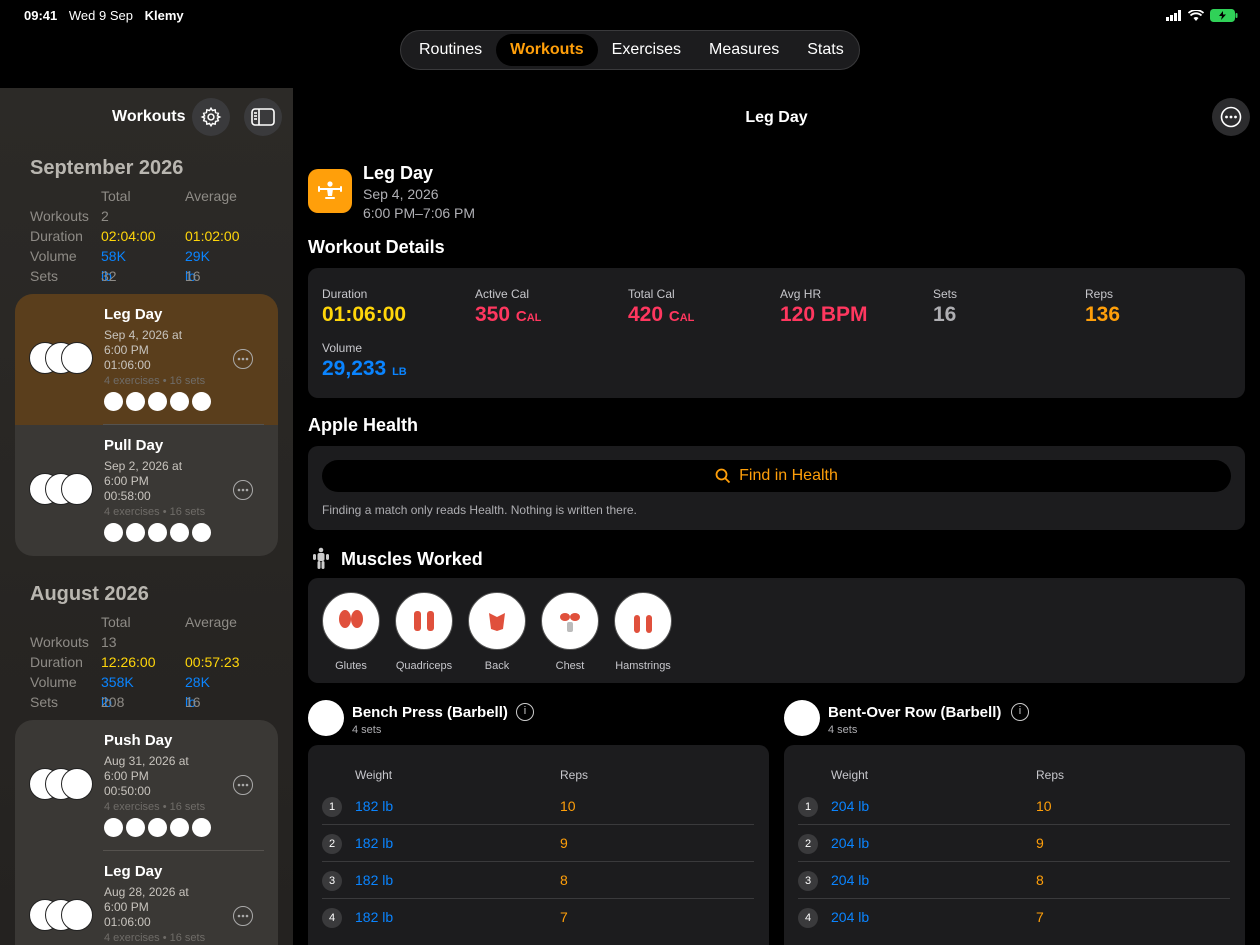 This screenshot has height=945, width=1260. What do you see at coordinates (508, 306) in the screenshot?
I see `metric-active-cal: Active Cal 350 Cal` at bounding box center [508, 306].